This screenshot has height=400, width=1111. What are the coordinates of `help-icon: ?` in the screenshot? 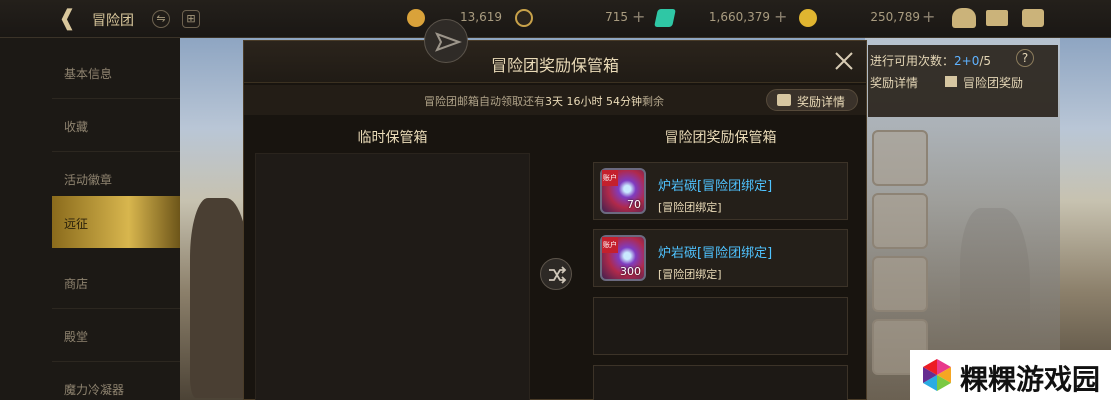 It's located at (1025, 58).